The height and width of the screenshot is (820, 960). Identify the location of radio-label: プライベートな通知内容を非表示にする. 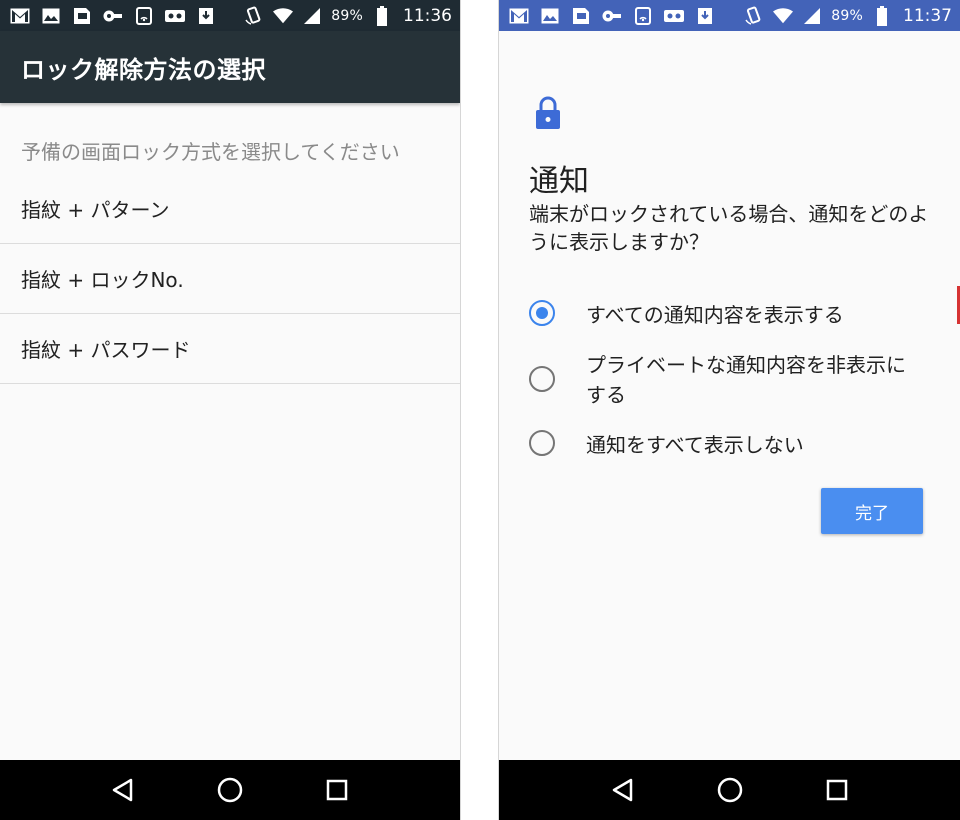
(746, 380).